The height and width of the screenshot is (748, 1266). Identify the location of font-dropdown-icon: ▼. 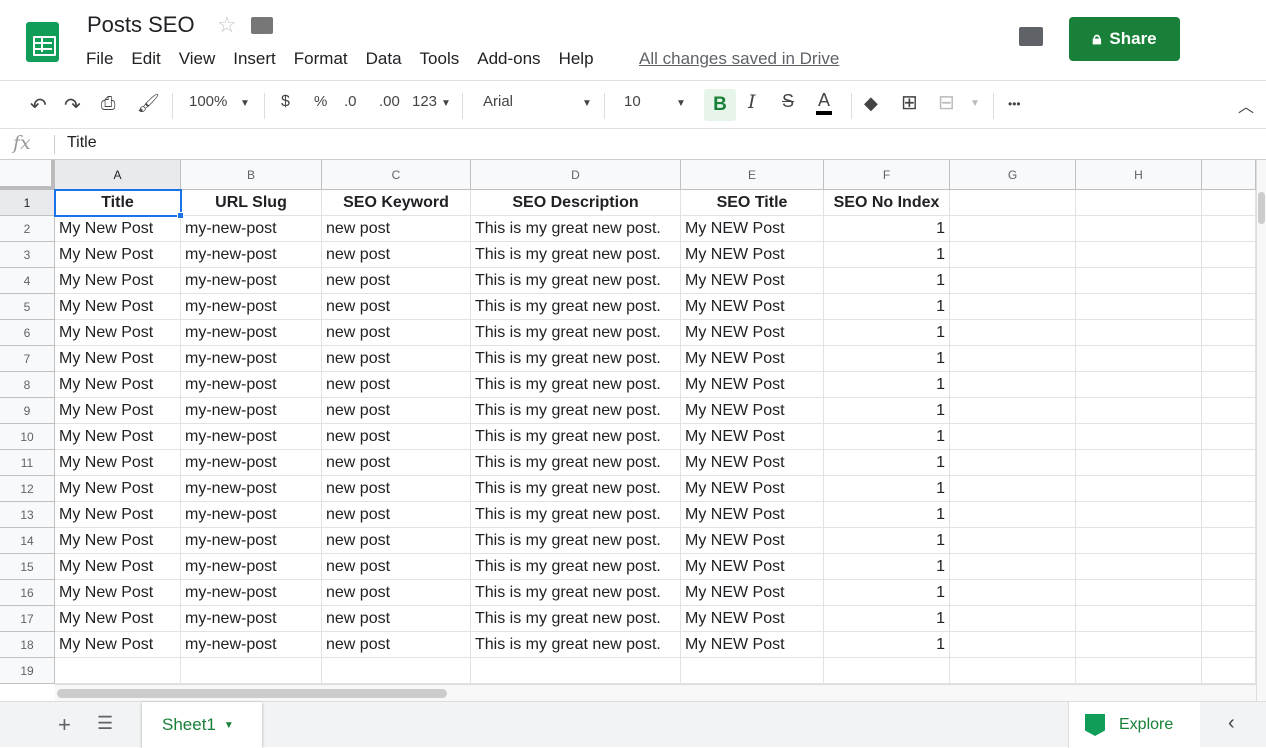
(587, 103).